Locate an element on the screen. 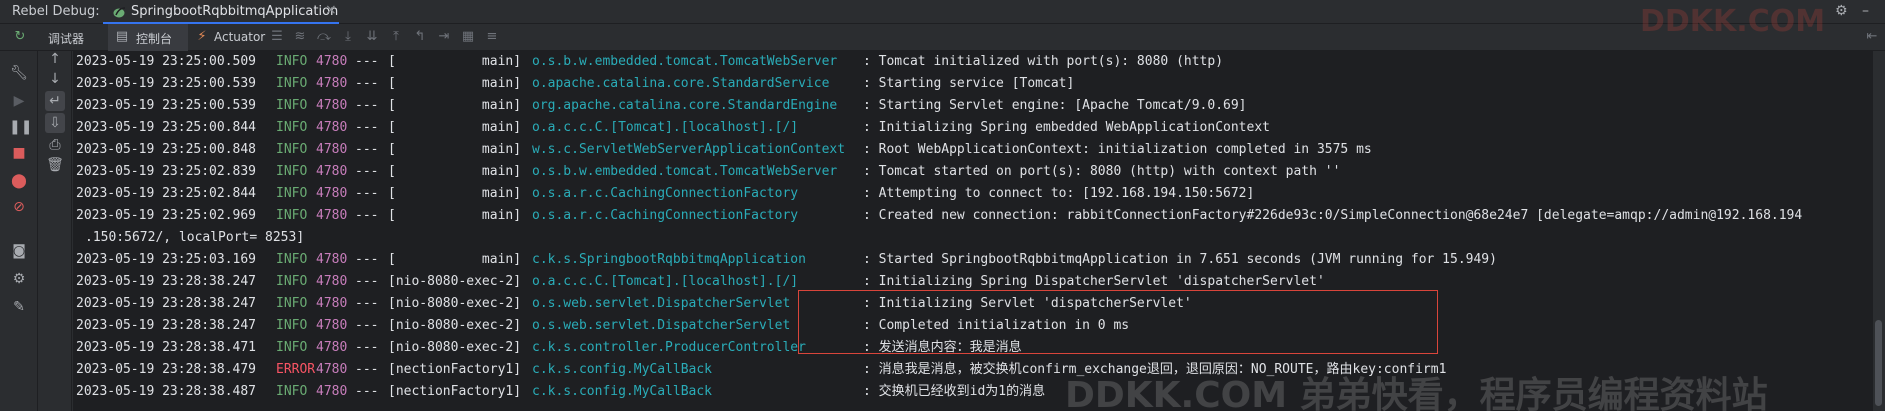  tab-debugger: 调试器 is located at coordinates (66, 38).